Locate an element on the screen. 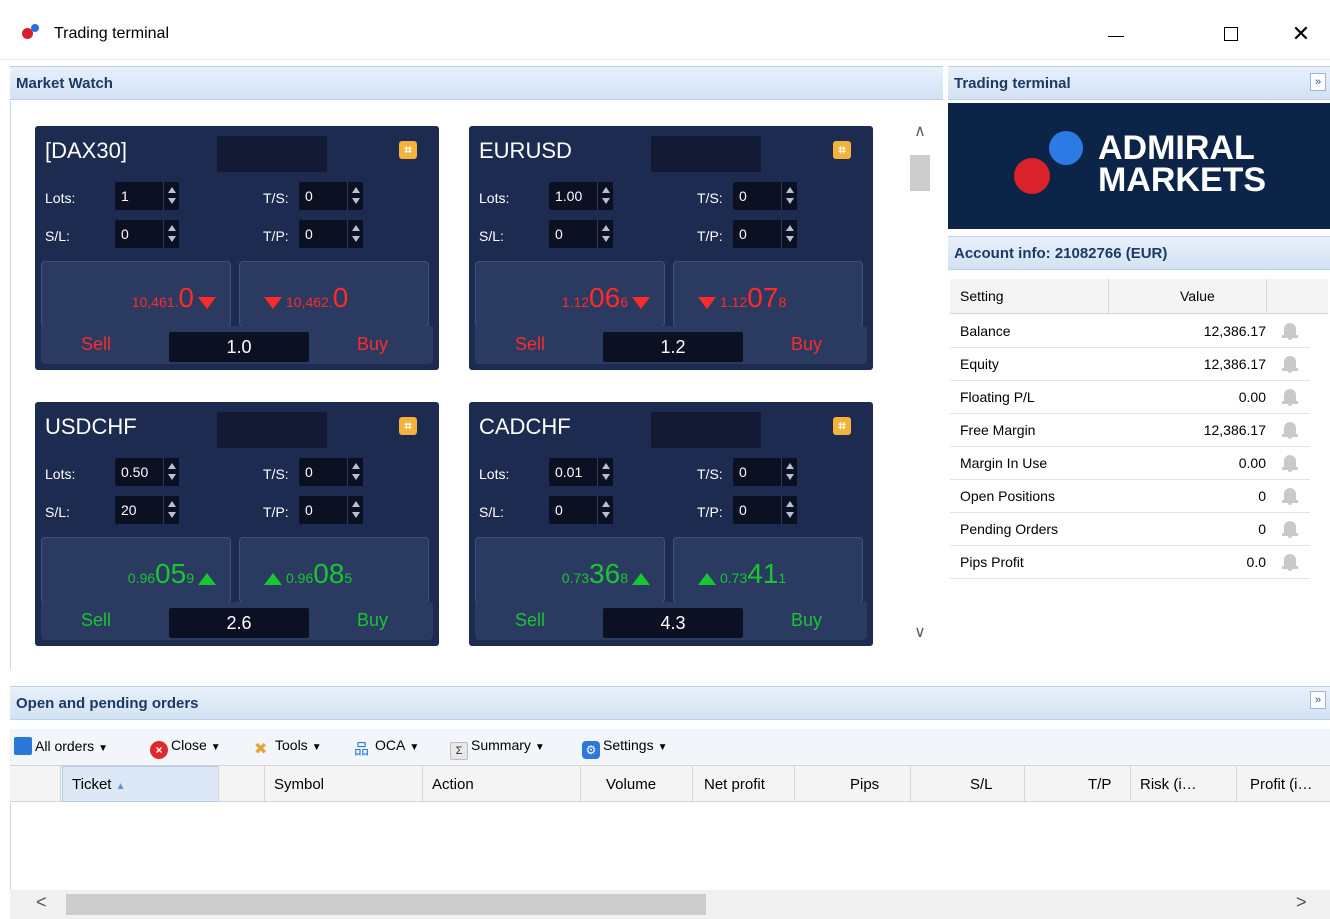 The image size is (1330, 919). buy-price-button: 10,462.0 is located at coordinates (334, 294).